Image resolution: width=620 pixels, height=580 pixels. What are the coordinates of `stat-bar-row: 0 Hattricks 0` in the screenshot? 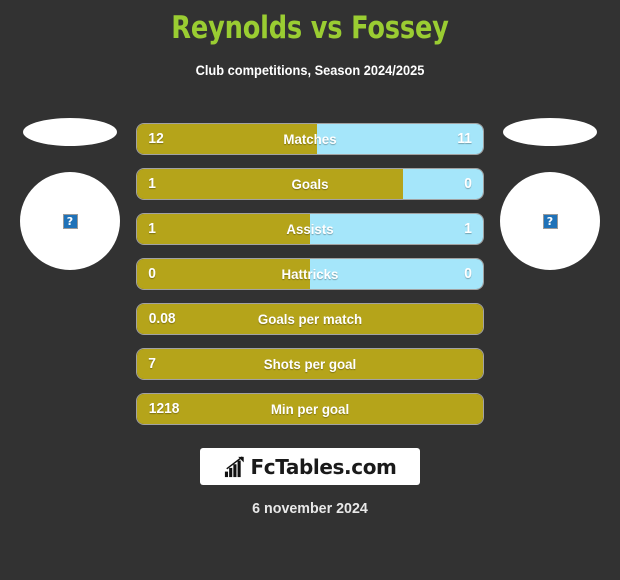 It's located at (310, 274).